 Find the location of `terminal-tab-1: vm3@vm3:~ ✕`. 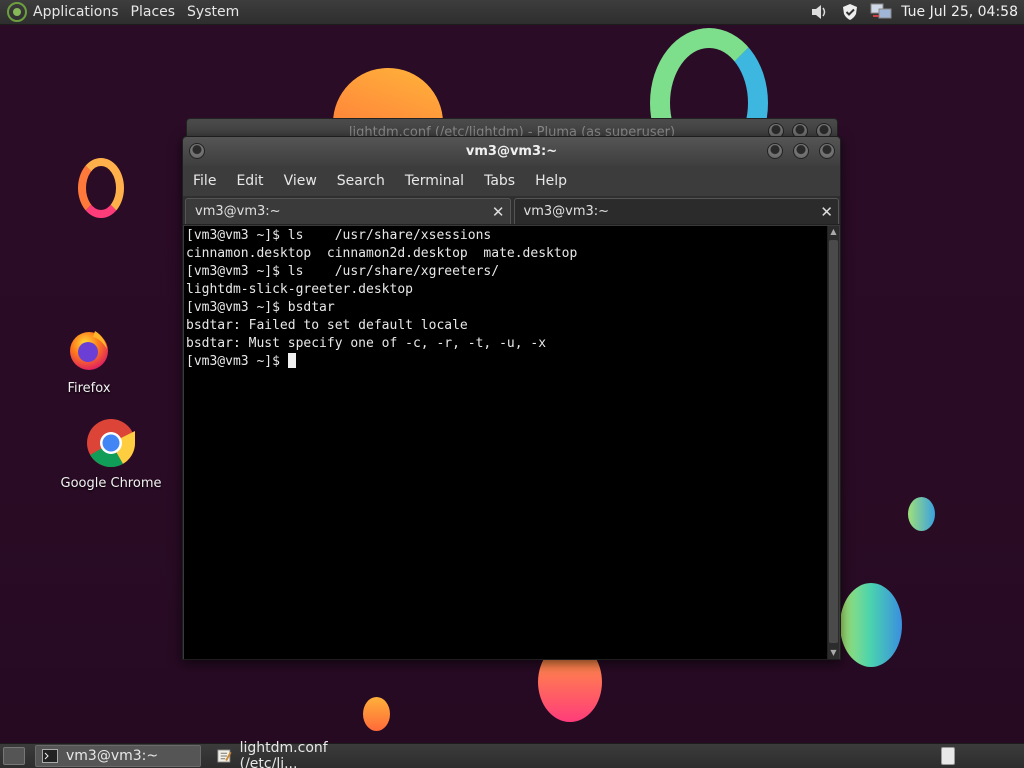

terminal-tab-1: vm3@vm3:~ ✕ is located at coordinates (348, 211).